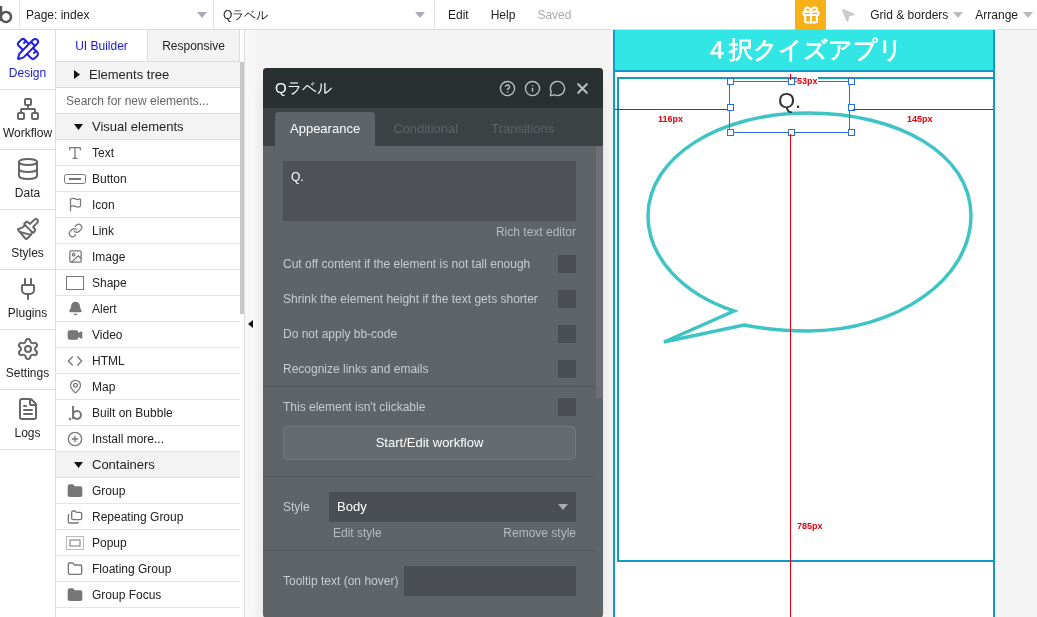 The height and width of the screenshot is (617, 1037). I want to click on gift-icon, so click(810, 14).